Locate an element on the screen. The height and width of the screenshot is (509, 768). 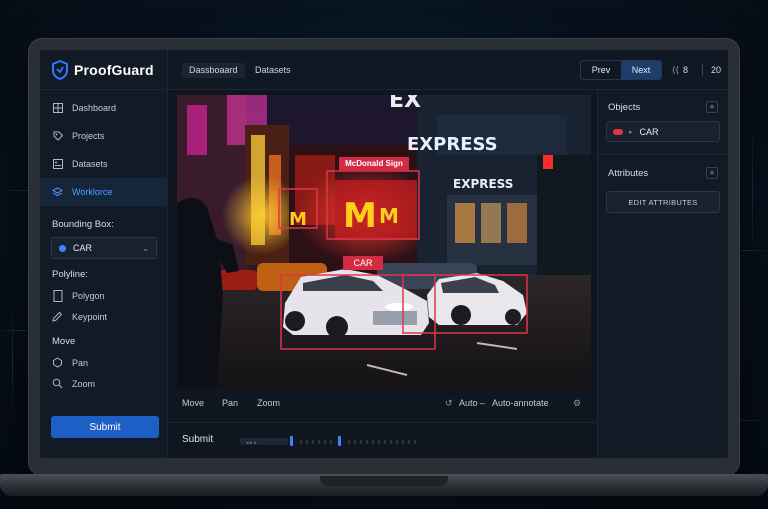
move-label: Move is located at coordinates (64, 341).